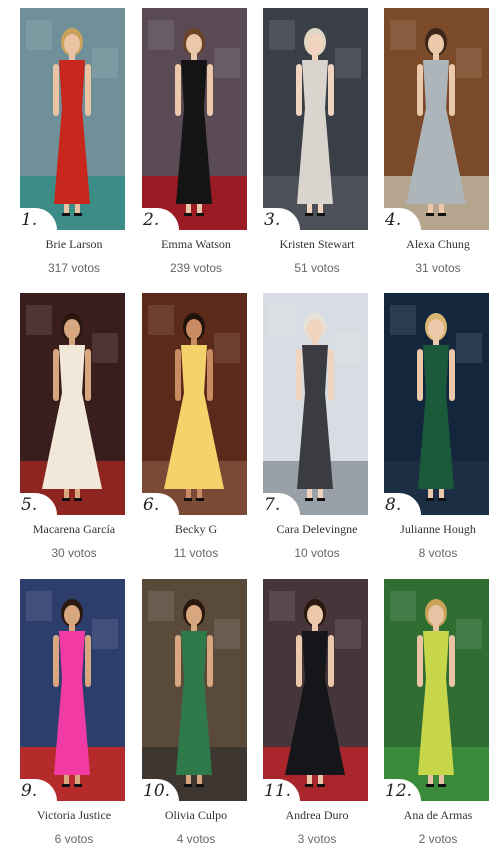  Describe the element at coordinates (317, 815) in the screenshot. I see `celebrity-name: Andrea Duro` at that location.